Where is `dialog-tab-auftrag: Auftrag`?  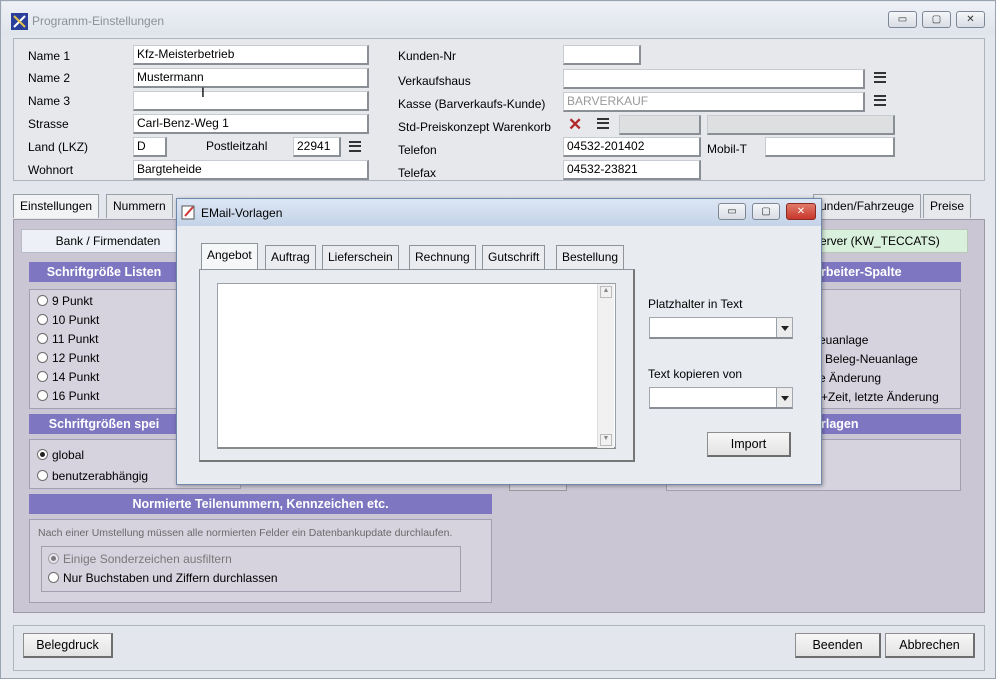
dialog-tab-auftrag: Auftrag is located at coordinates (290, 257).